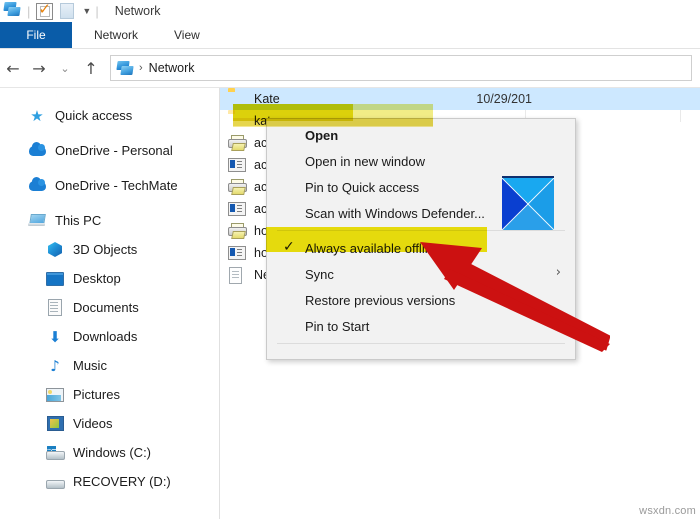  Describe the element at coordinates (97, 278) in the screenshot. I see `sidebar-item-label: Desktop` at that location.